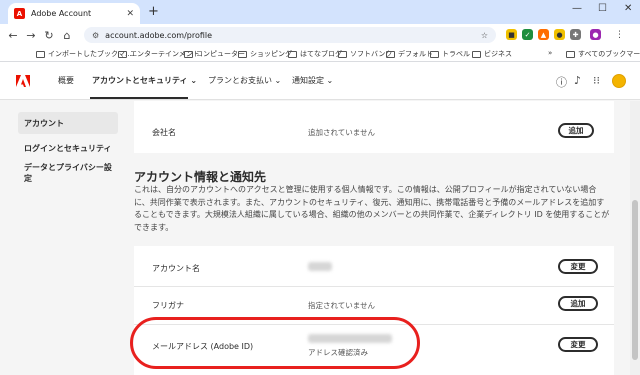 The height and width of the screenshot is (375, 640). I want to click on furigana-value: 指定されていません, so click(342, 305).